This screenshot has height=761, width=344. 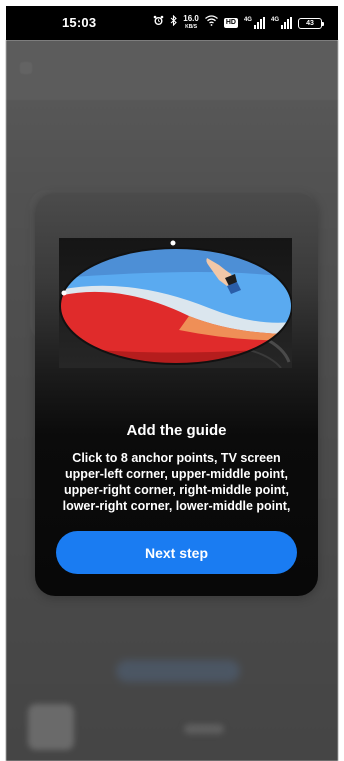 What do you see at coordinates (51, 727) in the screenshot?
I see `background-thumbnail` at bounding box center [51, 727].